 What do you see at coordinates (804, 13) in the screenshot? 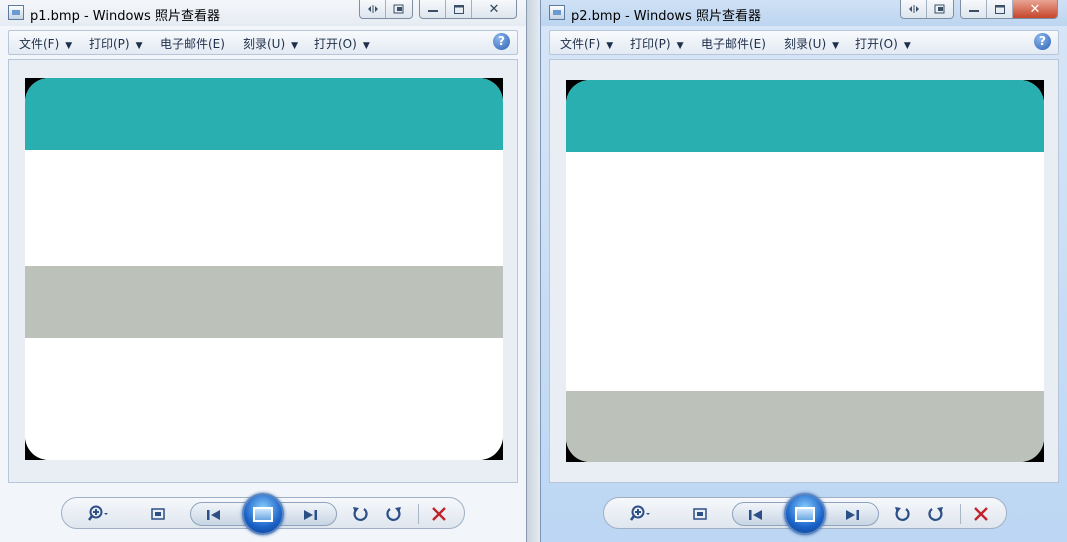
I see `title-bar: p2.bmp - Windows 照片查看器 ✕` at bounding box center [804, 13].